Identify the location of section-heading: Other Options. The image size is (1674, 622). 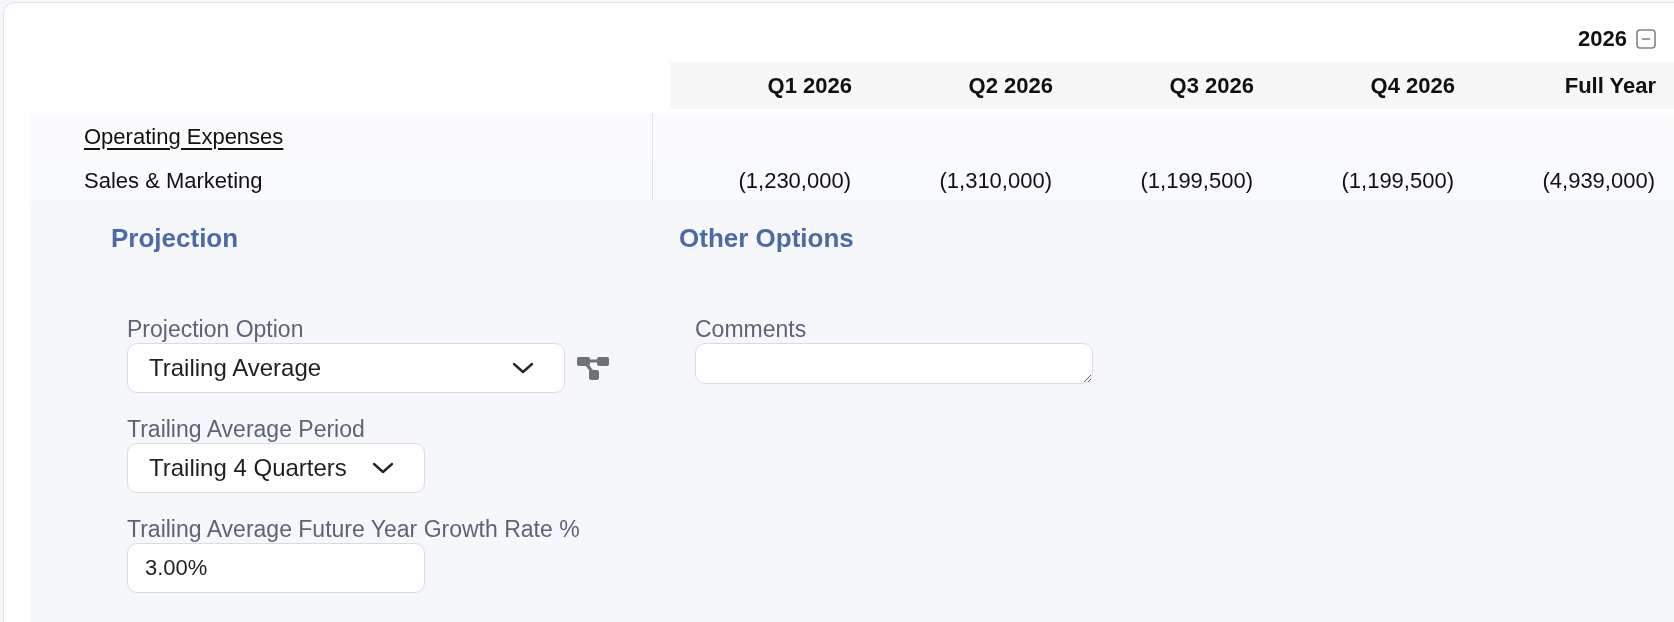
(766, 238).